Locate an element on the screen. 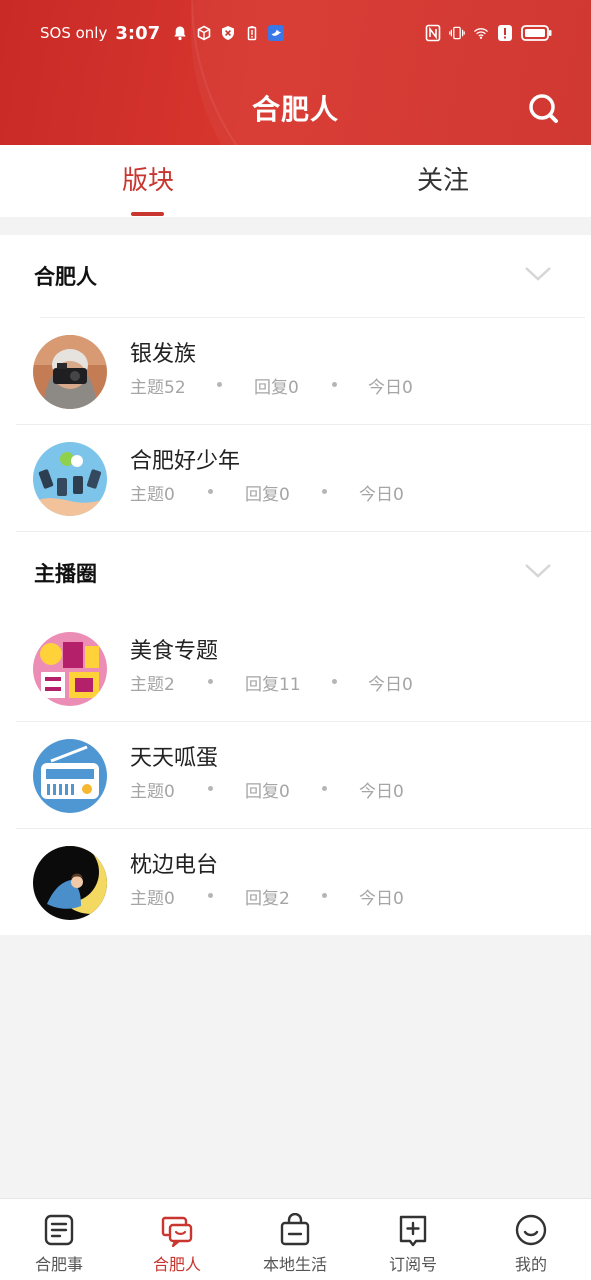  nav-item-hefeiren: 合肥人 is located at coordinates (177, 1239).